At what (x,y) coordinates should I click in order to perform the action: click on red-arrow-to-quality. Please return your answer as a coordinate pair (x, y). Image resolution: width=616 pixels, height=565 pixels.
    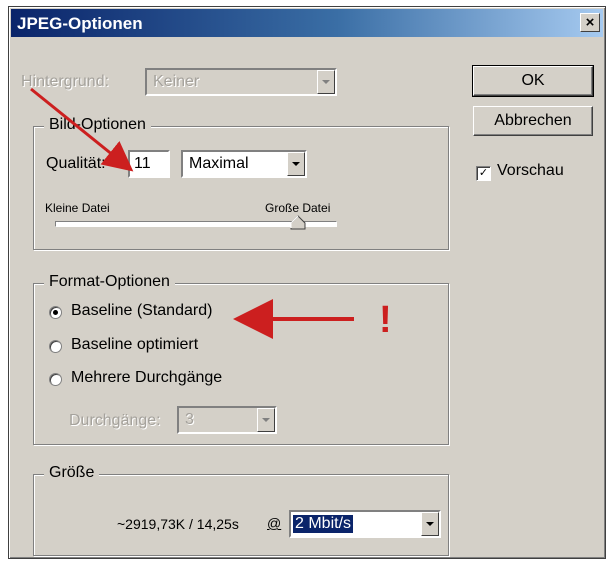
    Looking at the image, I should click on (82, 129).